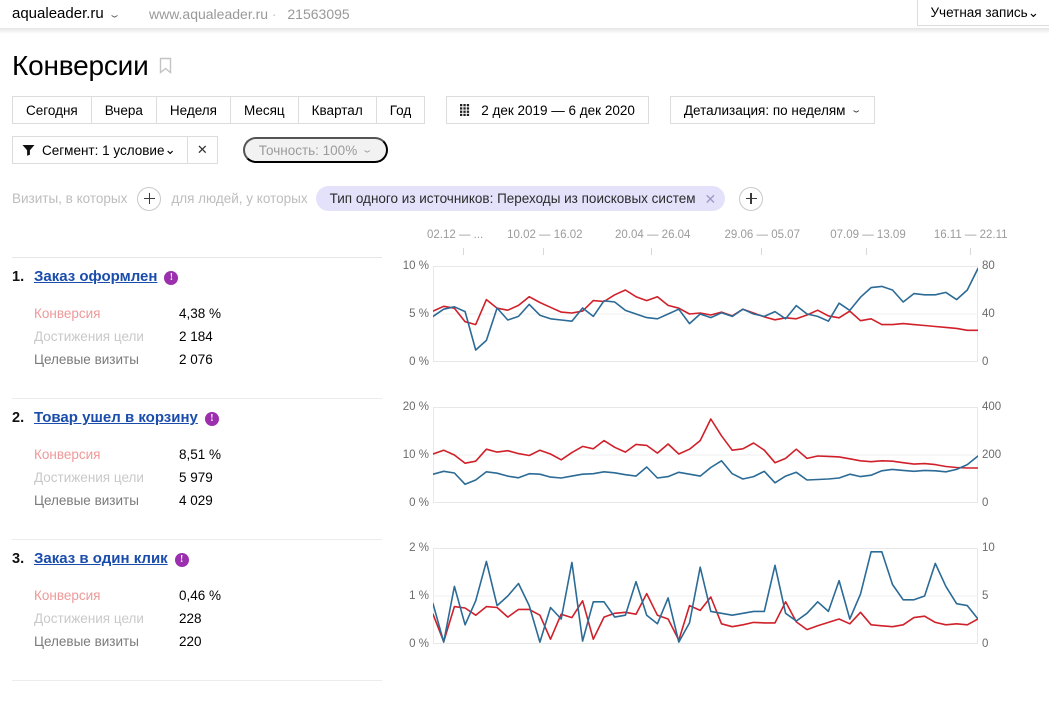  I want to click on date-range-label: 2 дек 2019 — 6 дек 2020, so click(558, 110).